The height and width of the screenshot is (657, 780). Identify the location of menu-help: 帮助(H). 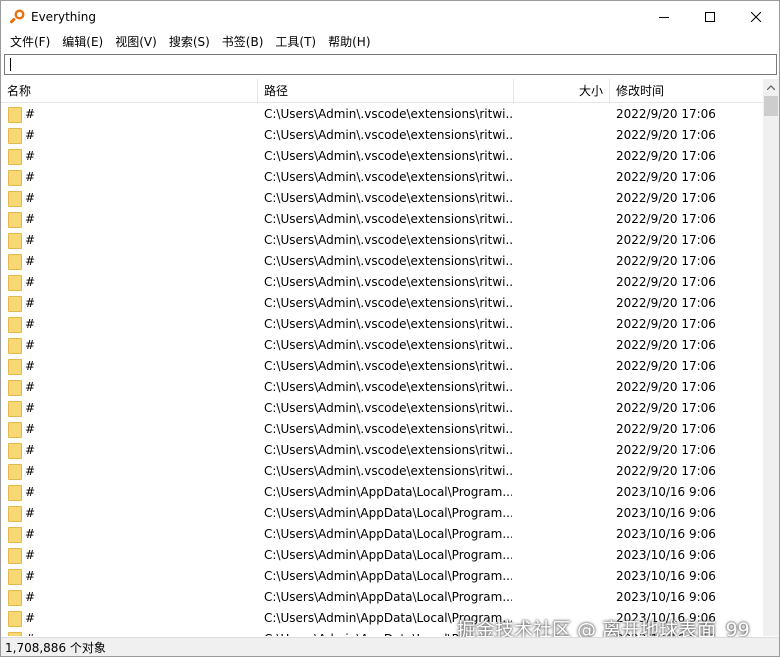
(349, 42).